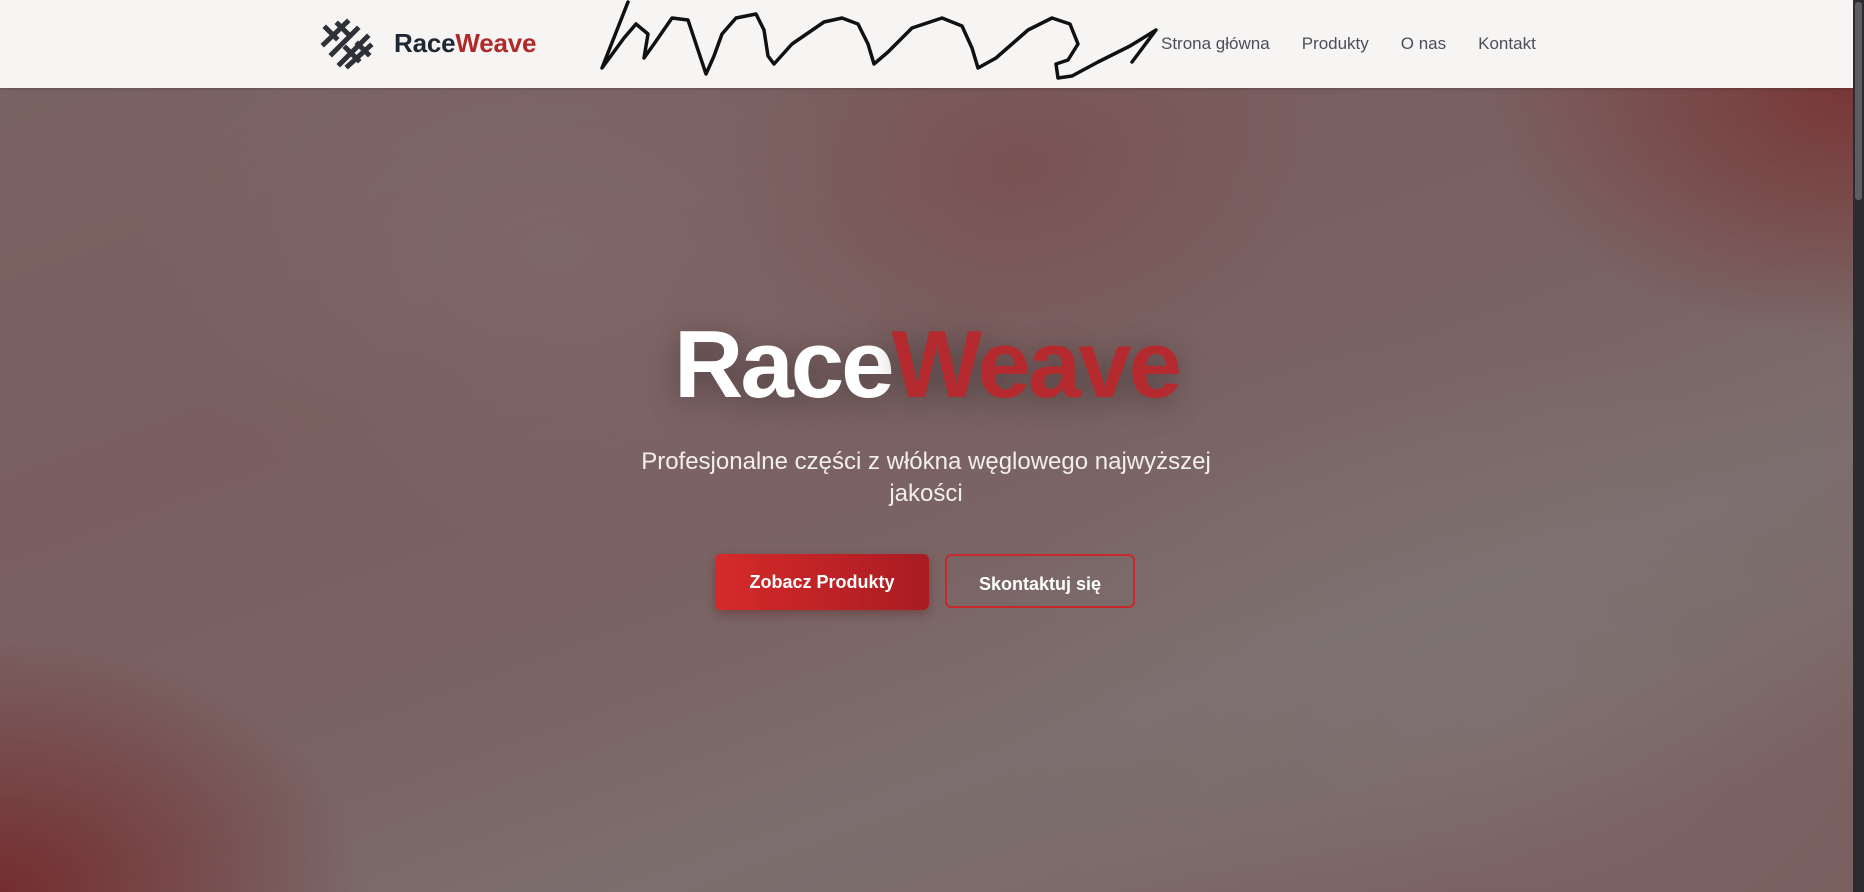 The width and height of the screenshot is (1864, 892). I want to click on hero-title-part1: Race, so click(784, 364).